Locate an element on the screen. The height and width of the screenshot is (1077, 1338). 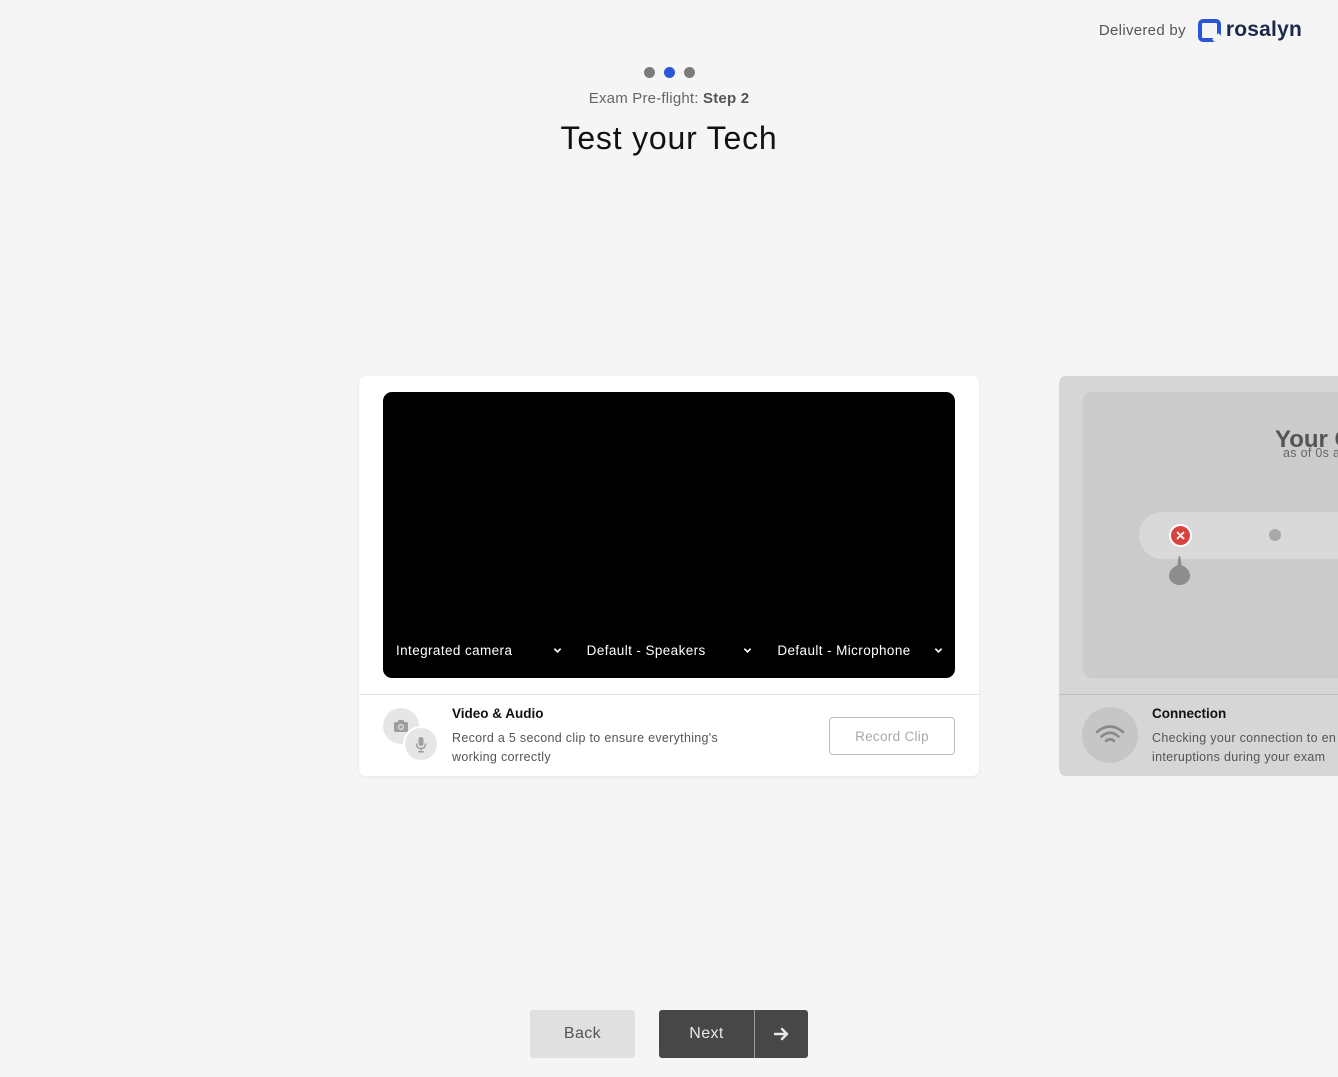
speakers-select: Default - Speakers is located at coordinates (669, 650).